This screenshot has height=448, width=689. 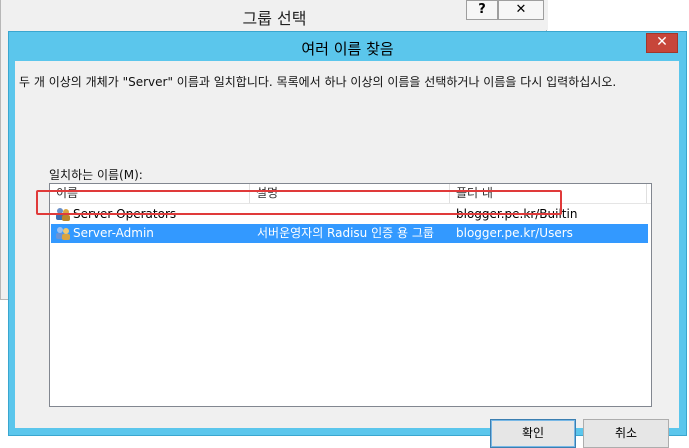 I want to click on cancel-button: 취소, so click(x=626, y=433).